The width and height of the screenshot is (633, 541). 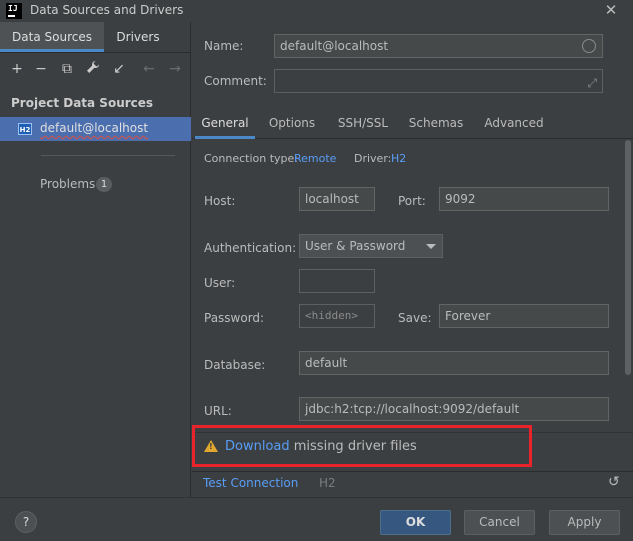 What do you see at coordinates (104, 184) in the screenshot?
I see `problems-count-badge: 1` at bounding box center [104, 184].